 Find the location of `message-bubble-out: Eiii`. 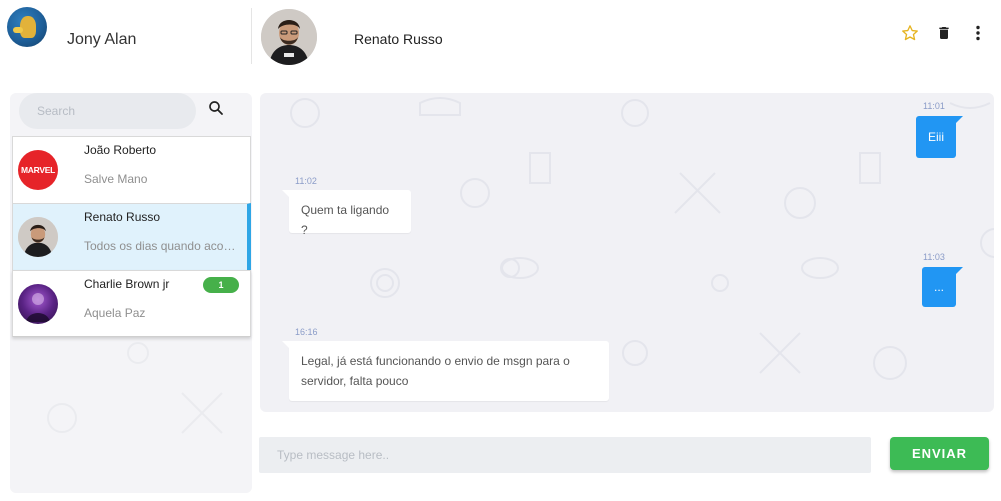

message-bubble-out: Eiii is located at coordinates (939, 137).